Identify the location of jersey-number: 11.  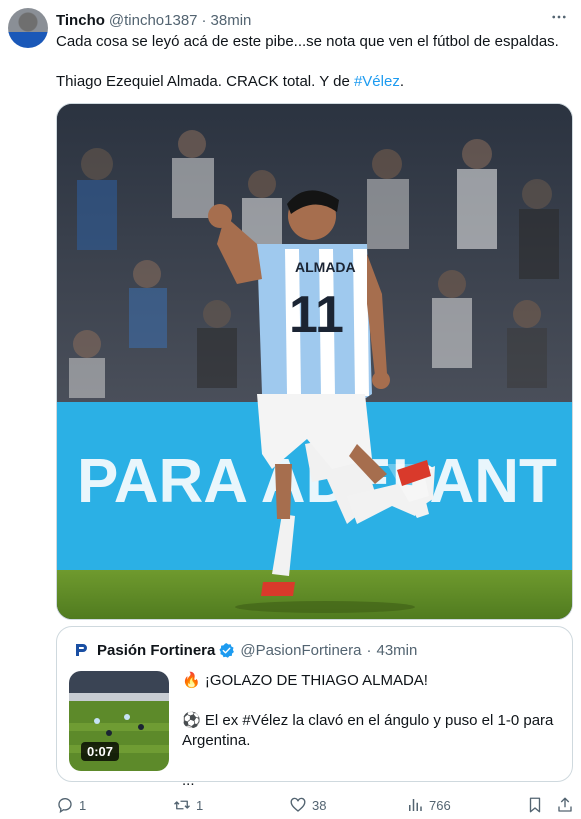
(316, 315).